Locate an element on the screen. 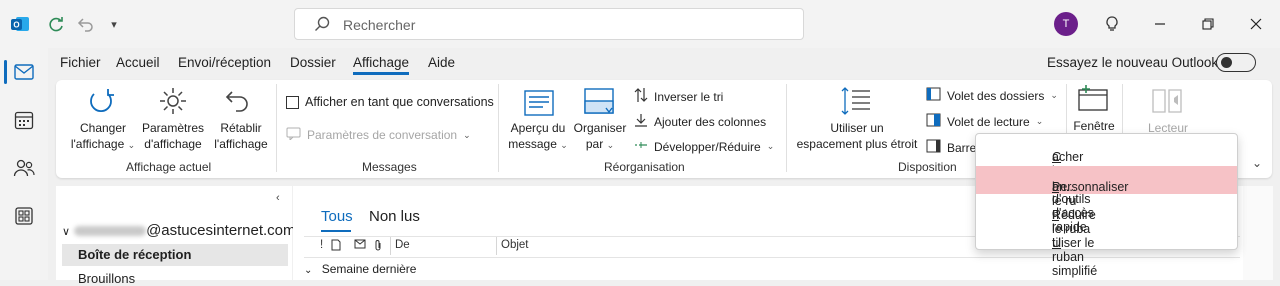 This screenshot has width=1280, height=286. search-box: Rechercher is located at coordinates (549, 24).